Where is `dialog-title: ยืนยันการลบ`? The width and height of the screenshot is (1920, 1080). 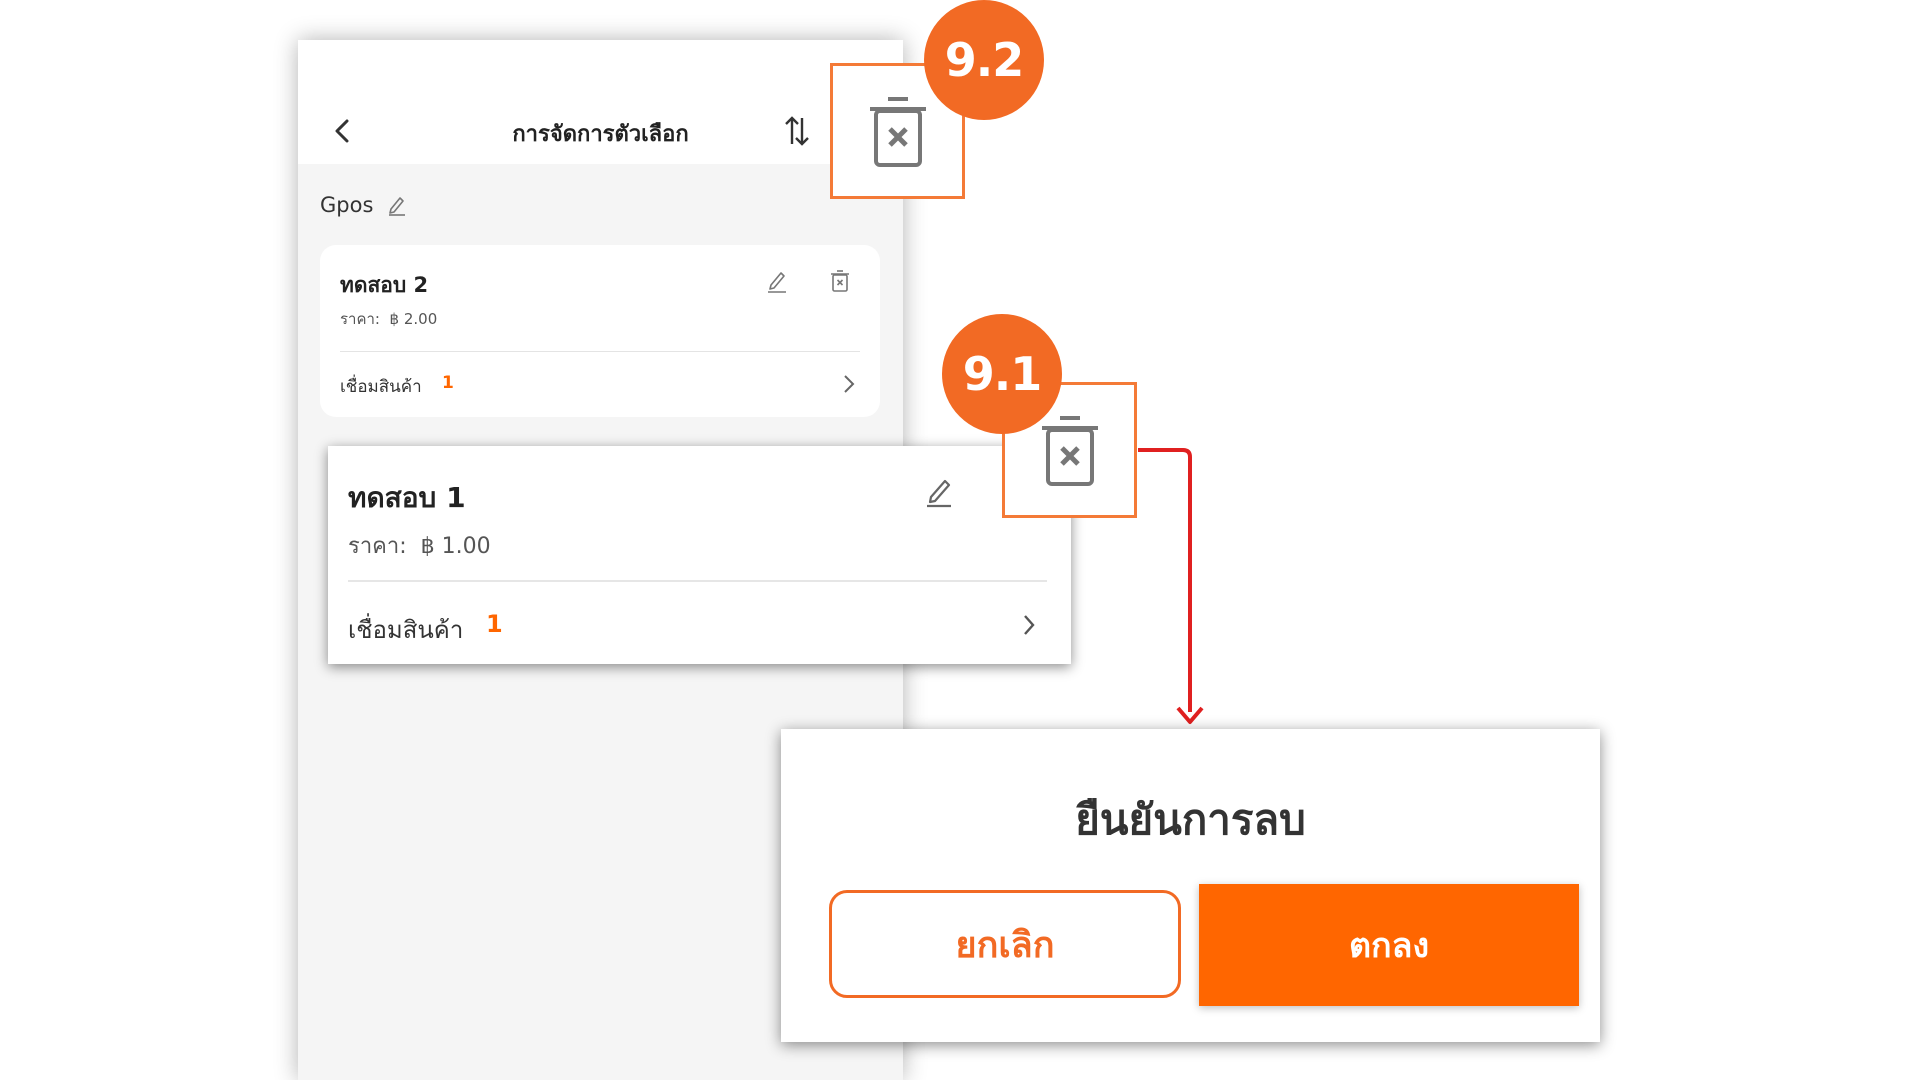
dialog-title: ยืนยันการลบ is located at coordinates (1190, 819).